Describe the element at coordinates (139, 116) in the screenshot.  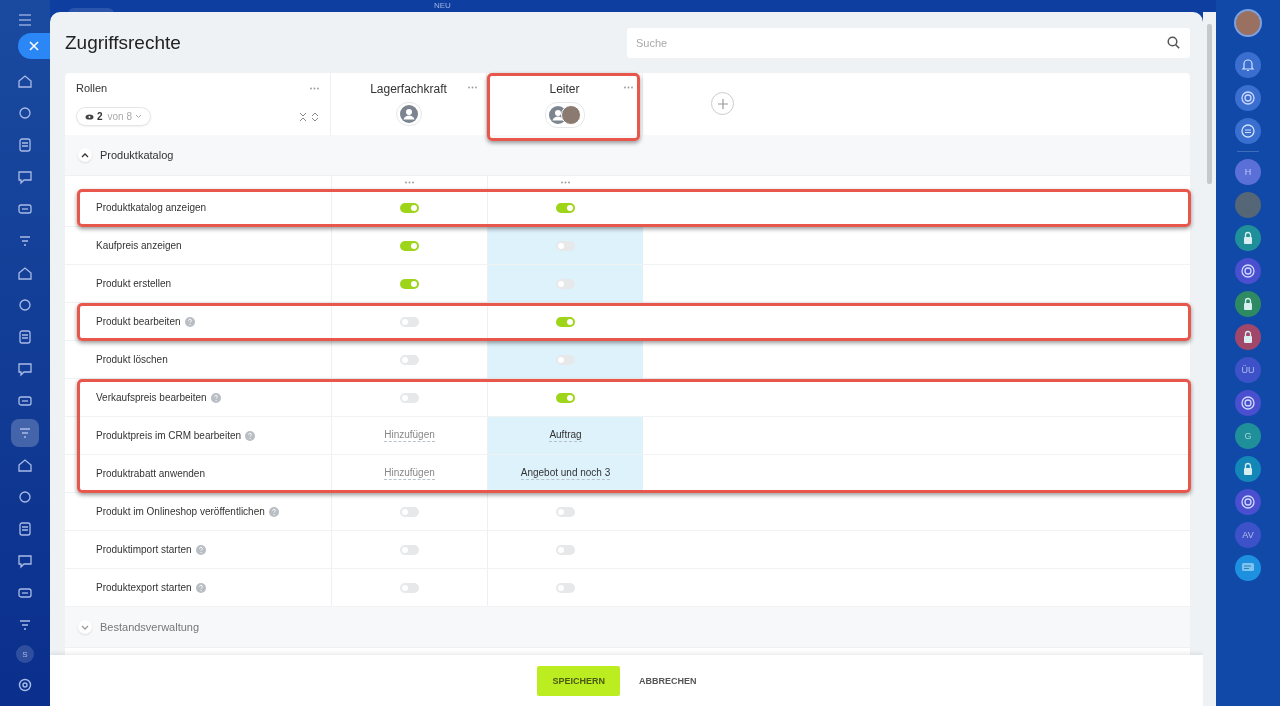
I see `chevron-down-icon` at that location.